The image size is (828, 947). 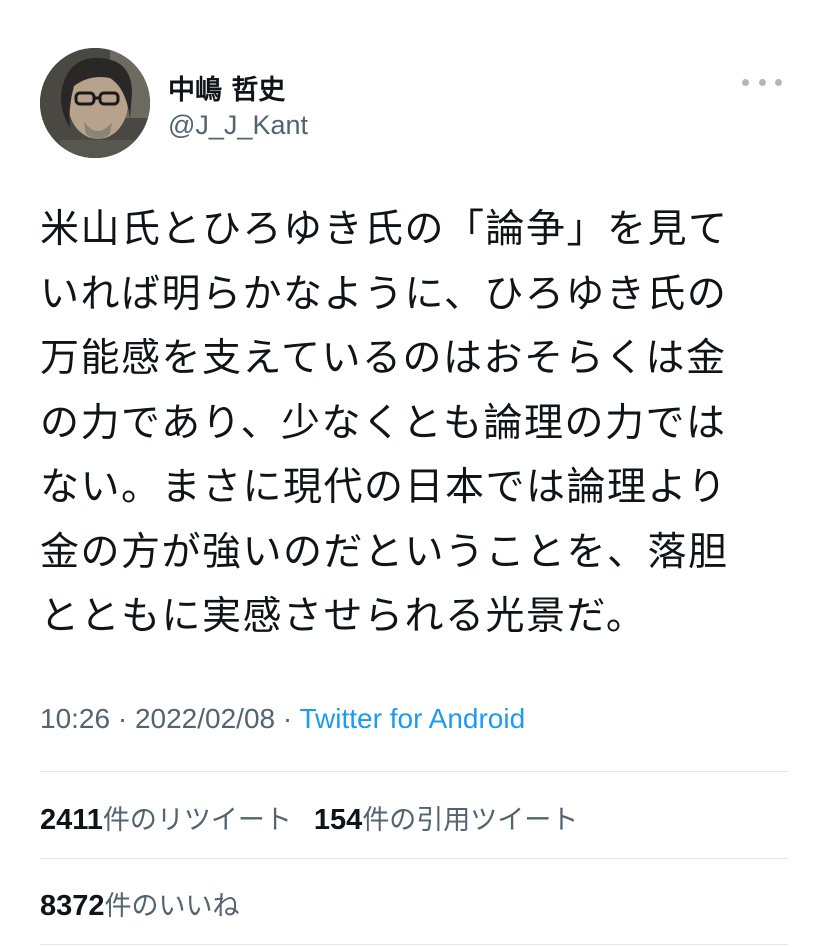 I want to click on tweet-date: 2022/02/08, so click(x=205, y=718).